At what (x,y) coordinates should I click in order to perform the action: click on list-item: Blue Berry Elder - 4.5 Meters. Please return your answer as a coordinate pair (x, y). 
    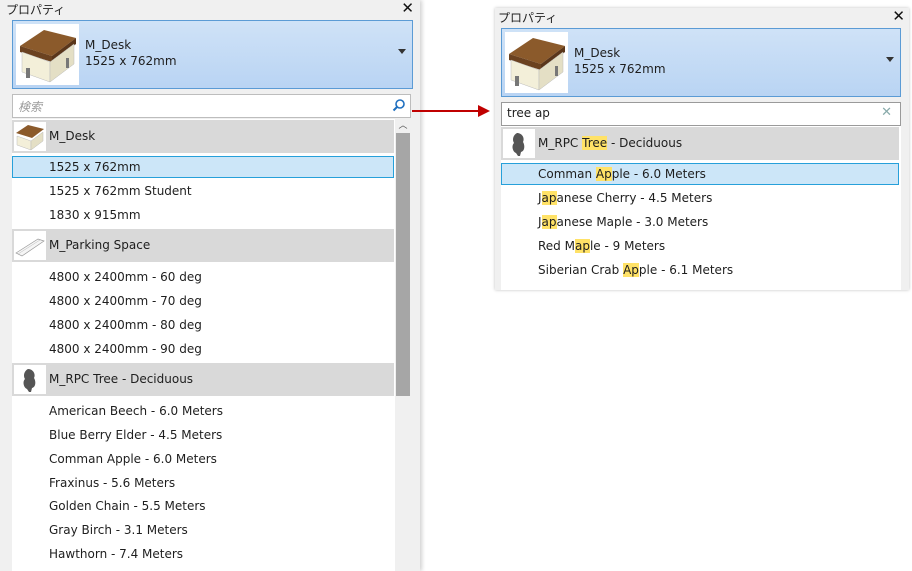
    Looking at the image, I should click on (203, 435).